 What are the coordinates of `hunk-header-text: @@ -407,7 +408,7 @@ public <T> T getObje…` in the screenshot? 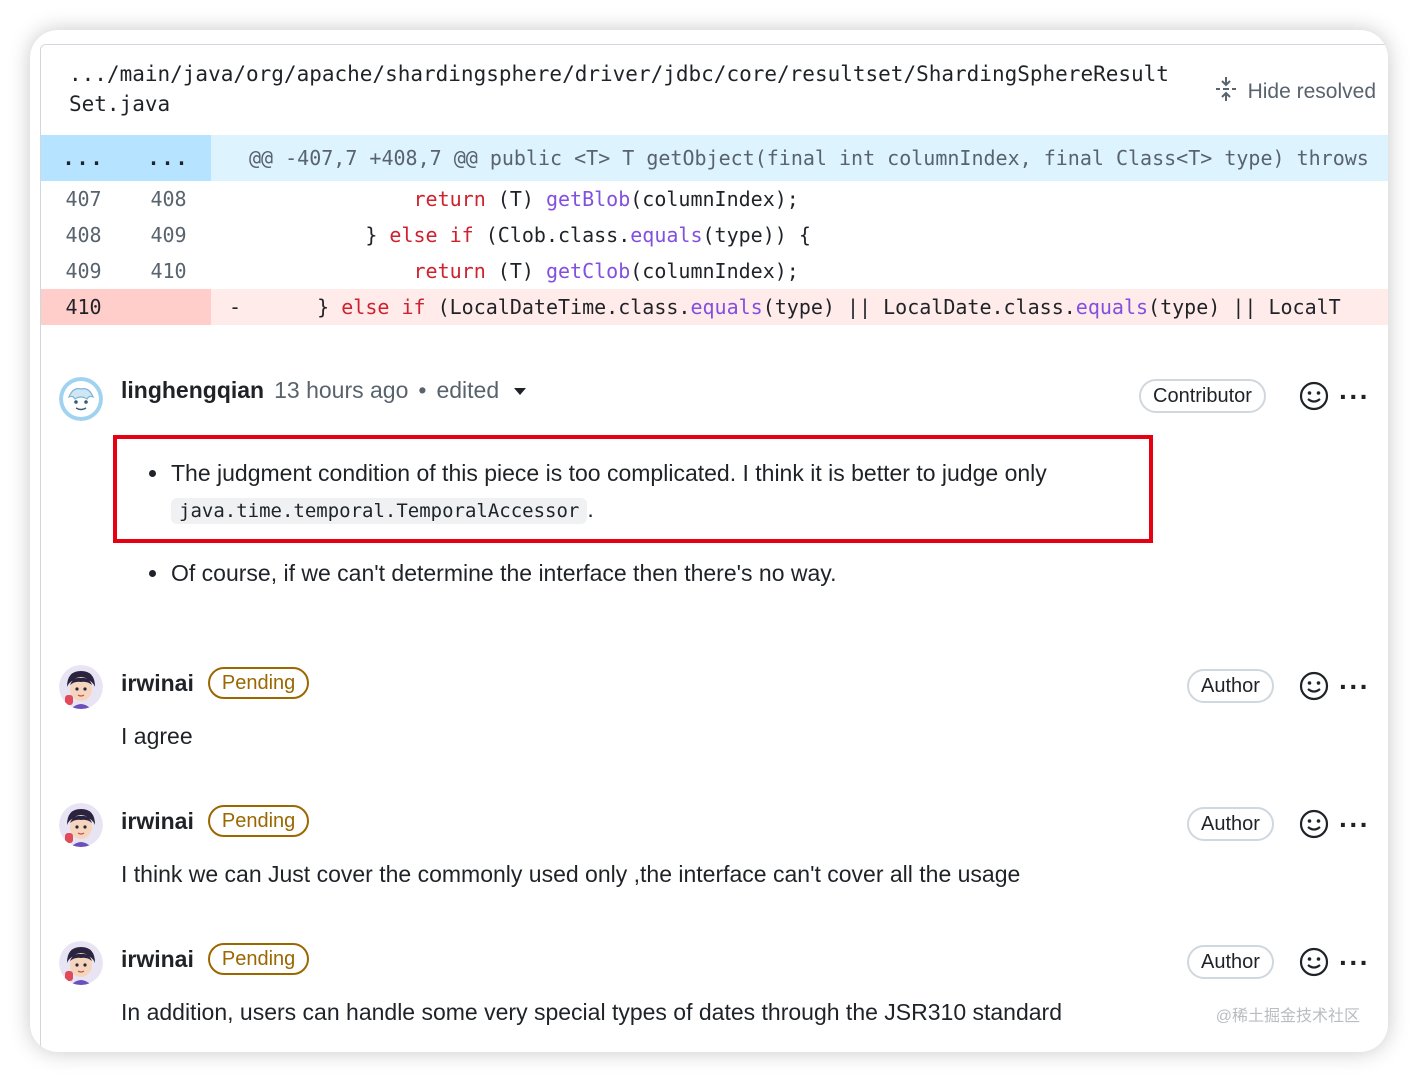 It's located at (809, 158).